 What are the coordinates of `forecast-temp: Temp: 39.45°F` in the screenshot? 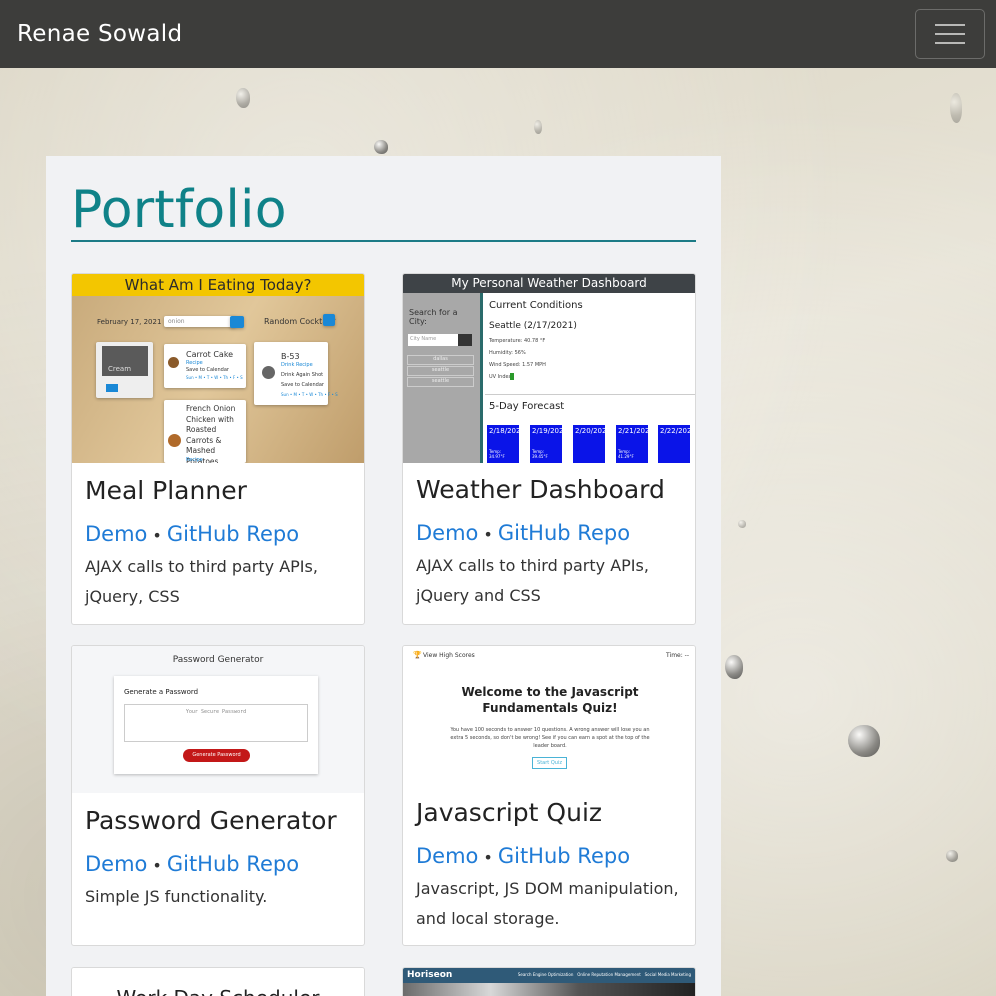 It's located at (540, 454).